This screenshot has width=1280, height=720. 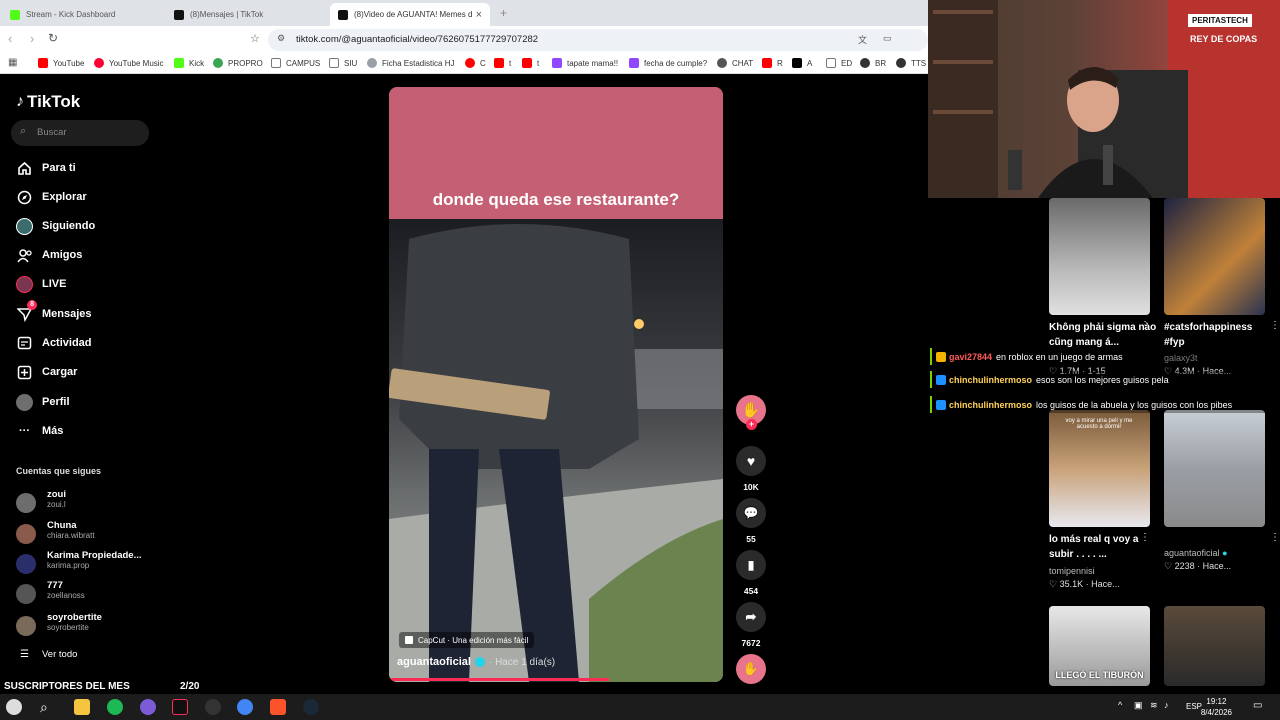 I want to click on language-indicator: ESP, so click(x=1194, y=706).